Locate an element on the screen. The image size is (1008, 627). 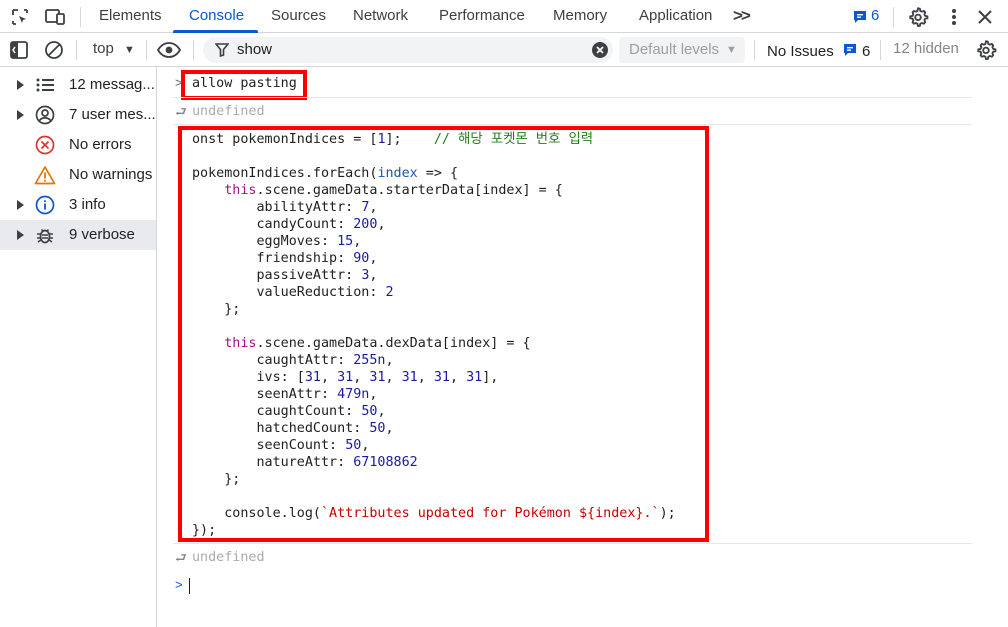
log-levels-value: Default levels is located at coordinates (674, 49).